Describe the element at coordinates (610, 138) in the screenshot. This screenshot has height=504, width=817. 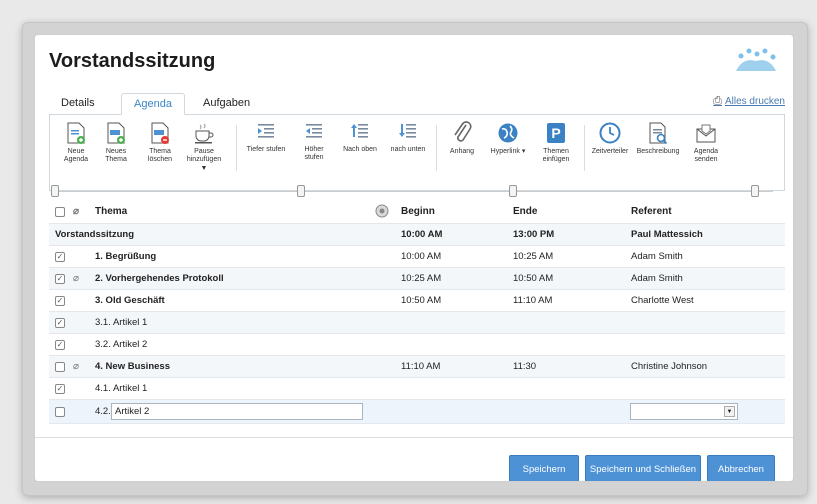
I see `time-distributor-button: Zeitverteiler` at that location.